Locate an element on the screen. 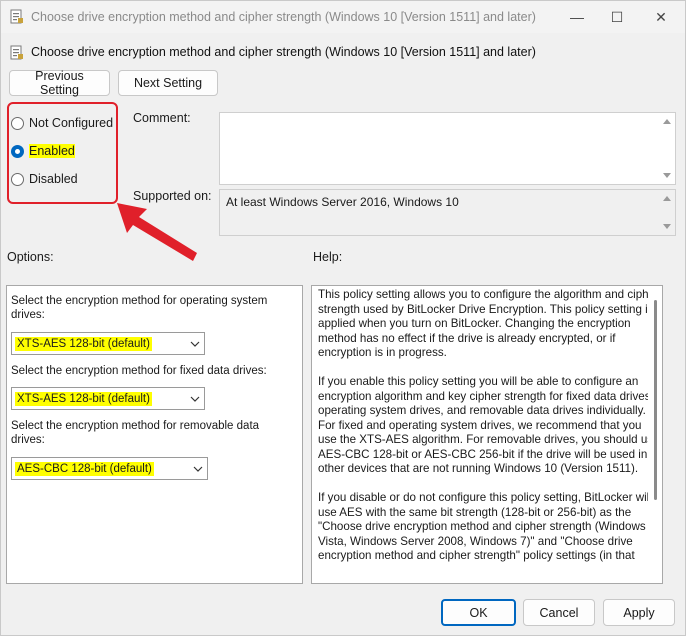  select-value: AES-CBC 128-bit (default) is located at coordinates (84, 468).